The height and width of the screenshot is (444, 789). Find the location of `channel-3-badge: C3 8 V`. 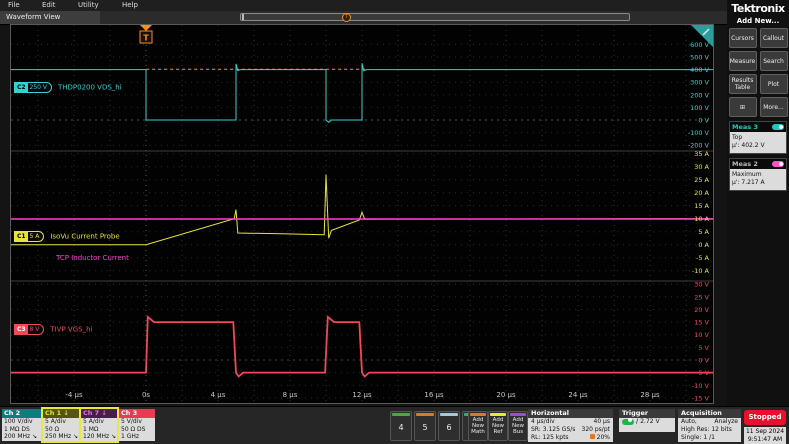

channel-3-badge: C3 8 V is located at coordinates (29, 329).